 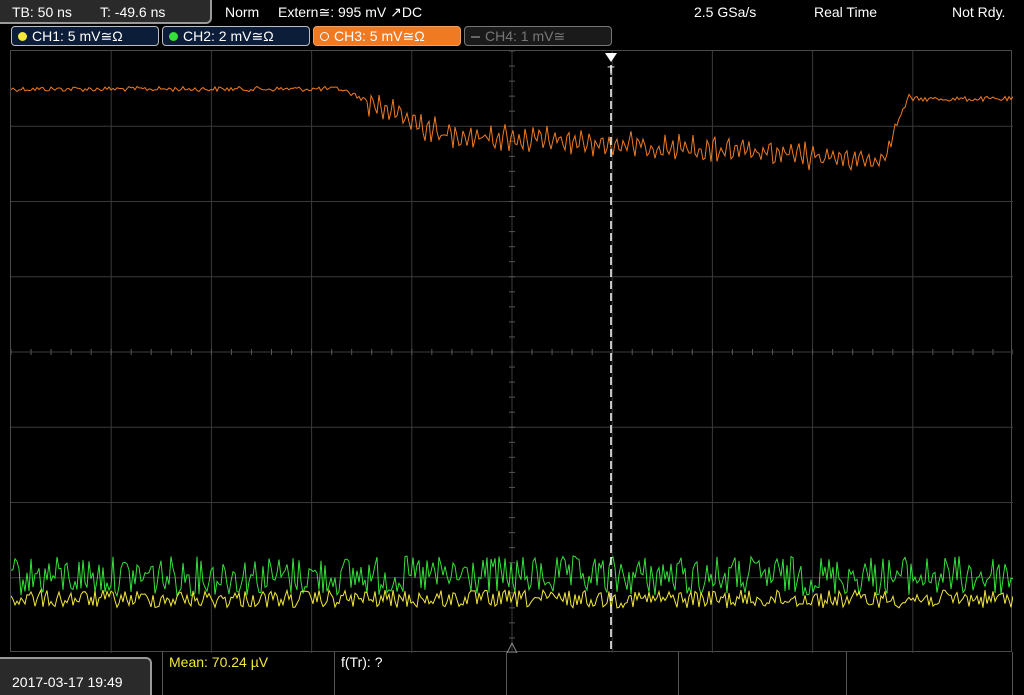 I want to click on channel-tab-label: CH1: 5 mV≅Ω, so click(x=77, y=36).